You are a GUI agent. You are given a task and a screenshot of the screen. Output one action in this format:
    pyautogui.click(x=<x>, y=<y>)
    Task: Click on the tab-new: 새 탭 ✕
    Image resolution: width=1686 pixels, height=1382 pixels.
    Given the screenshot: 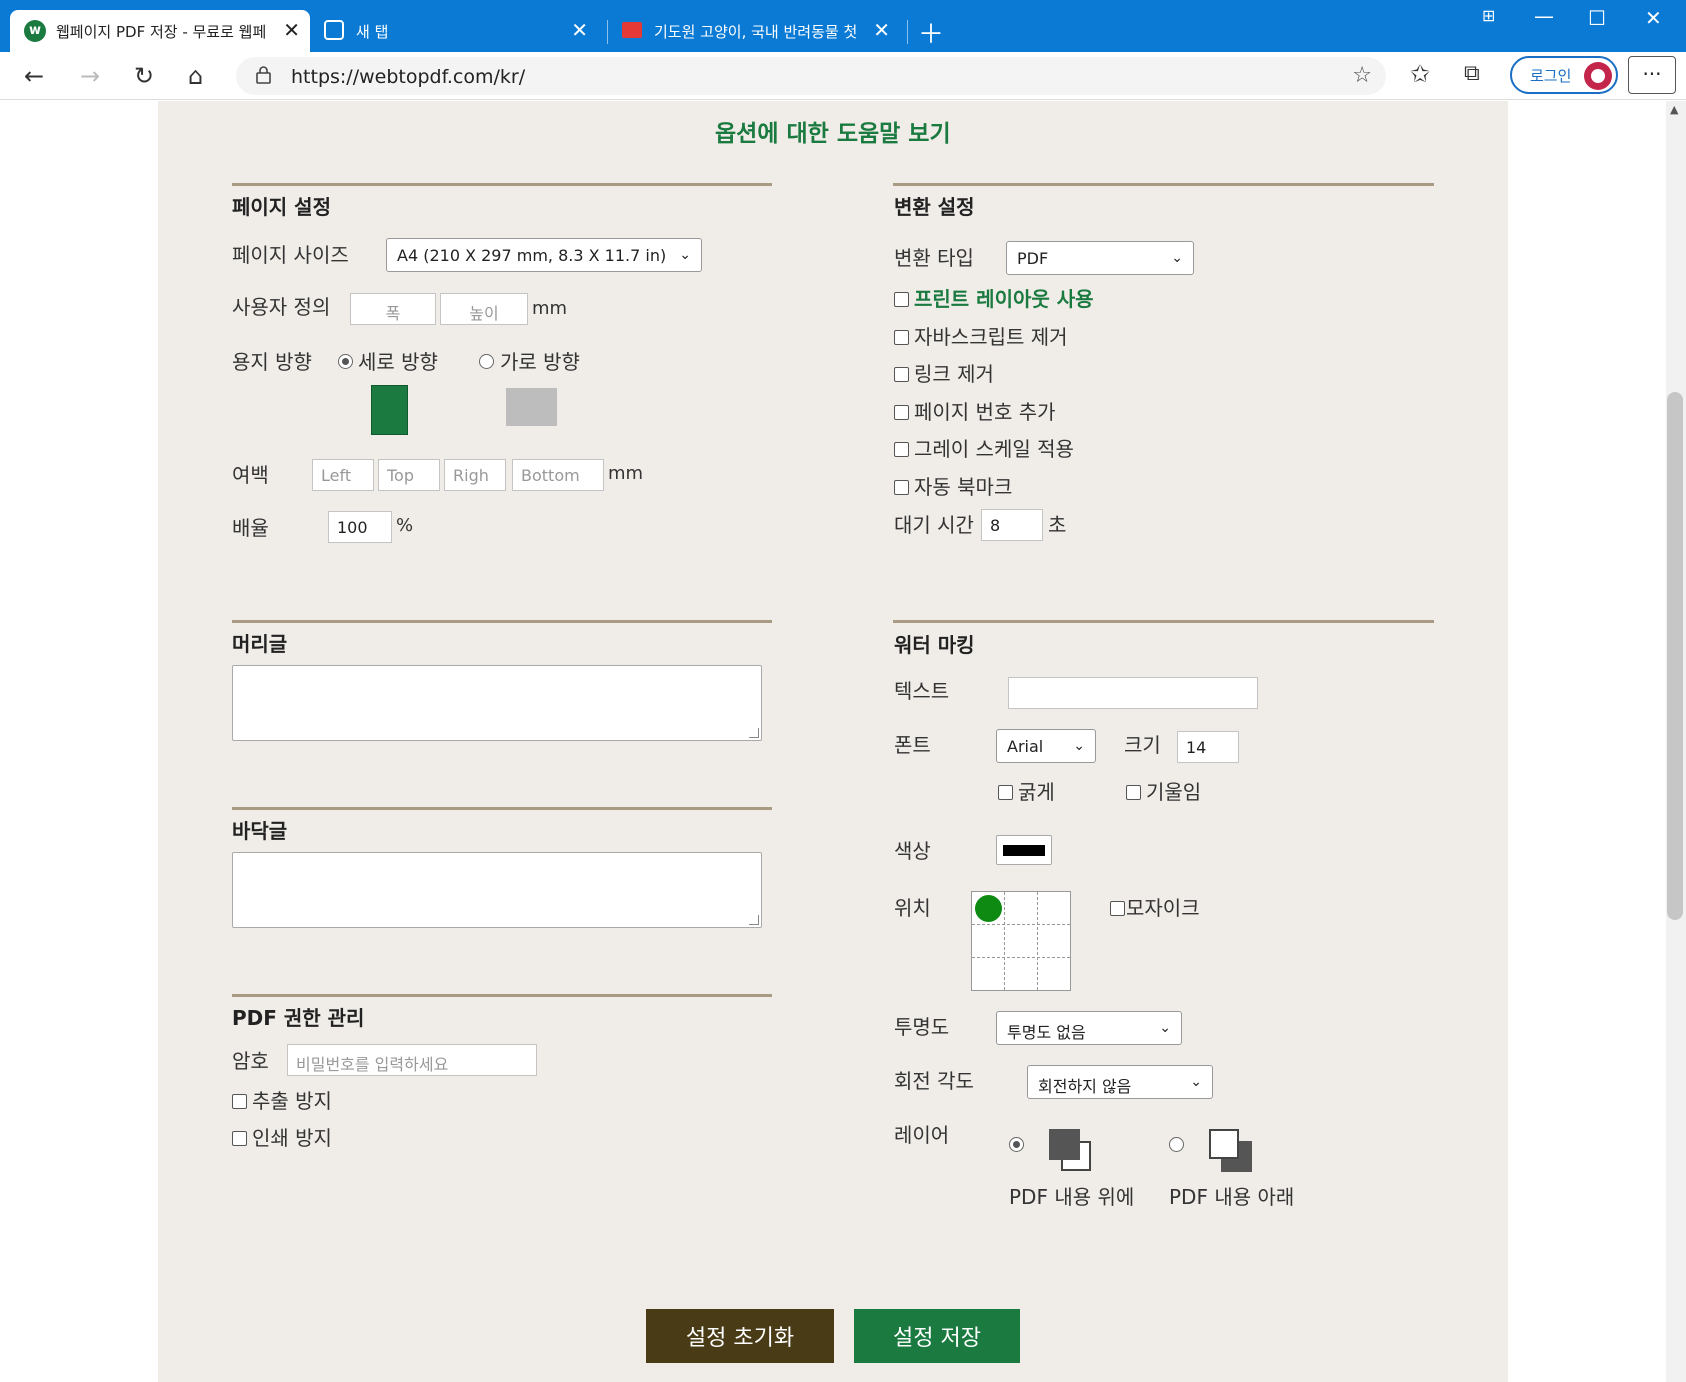 What is the action you would take?
    pyautogui.click(x=458, y=31)
    